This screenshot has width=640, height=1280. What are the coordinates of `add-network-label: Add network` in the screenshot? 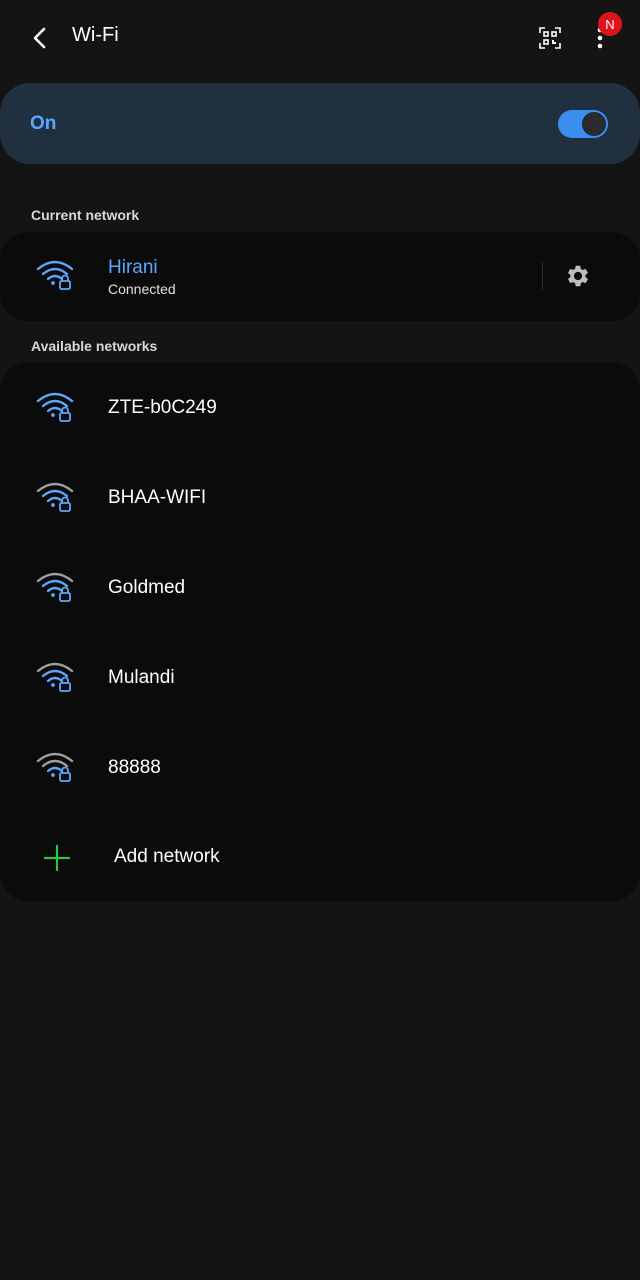 It's located at (167, 856).